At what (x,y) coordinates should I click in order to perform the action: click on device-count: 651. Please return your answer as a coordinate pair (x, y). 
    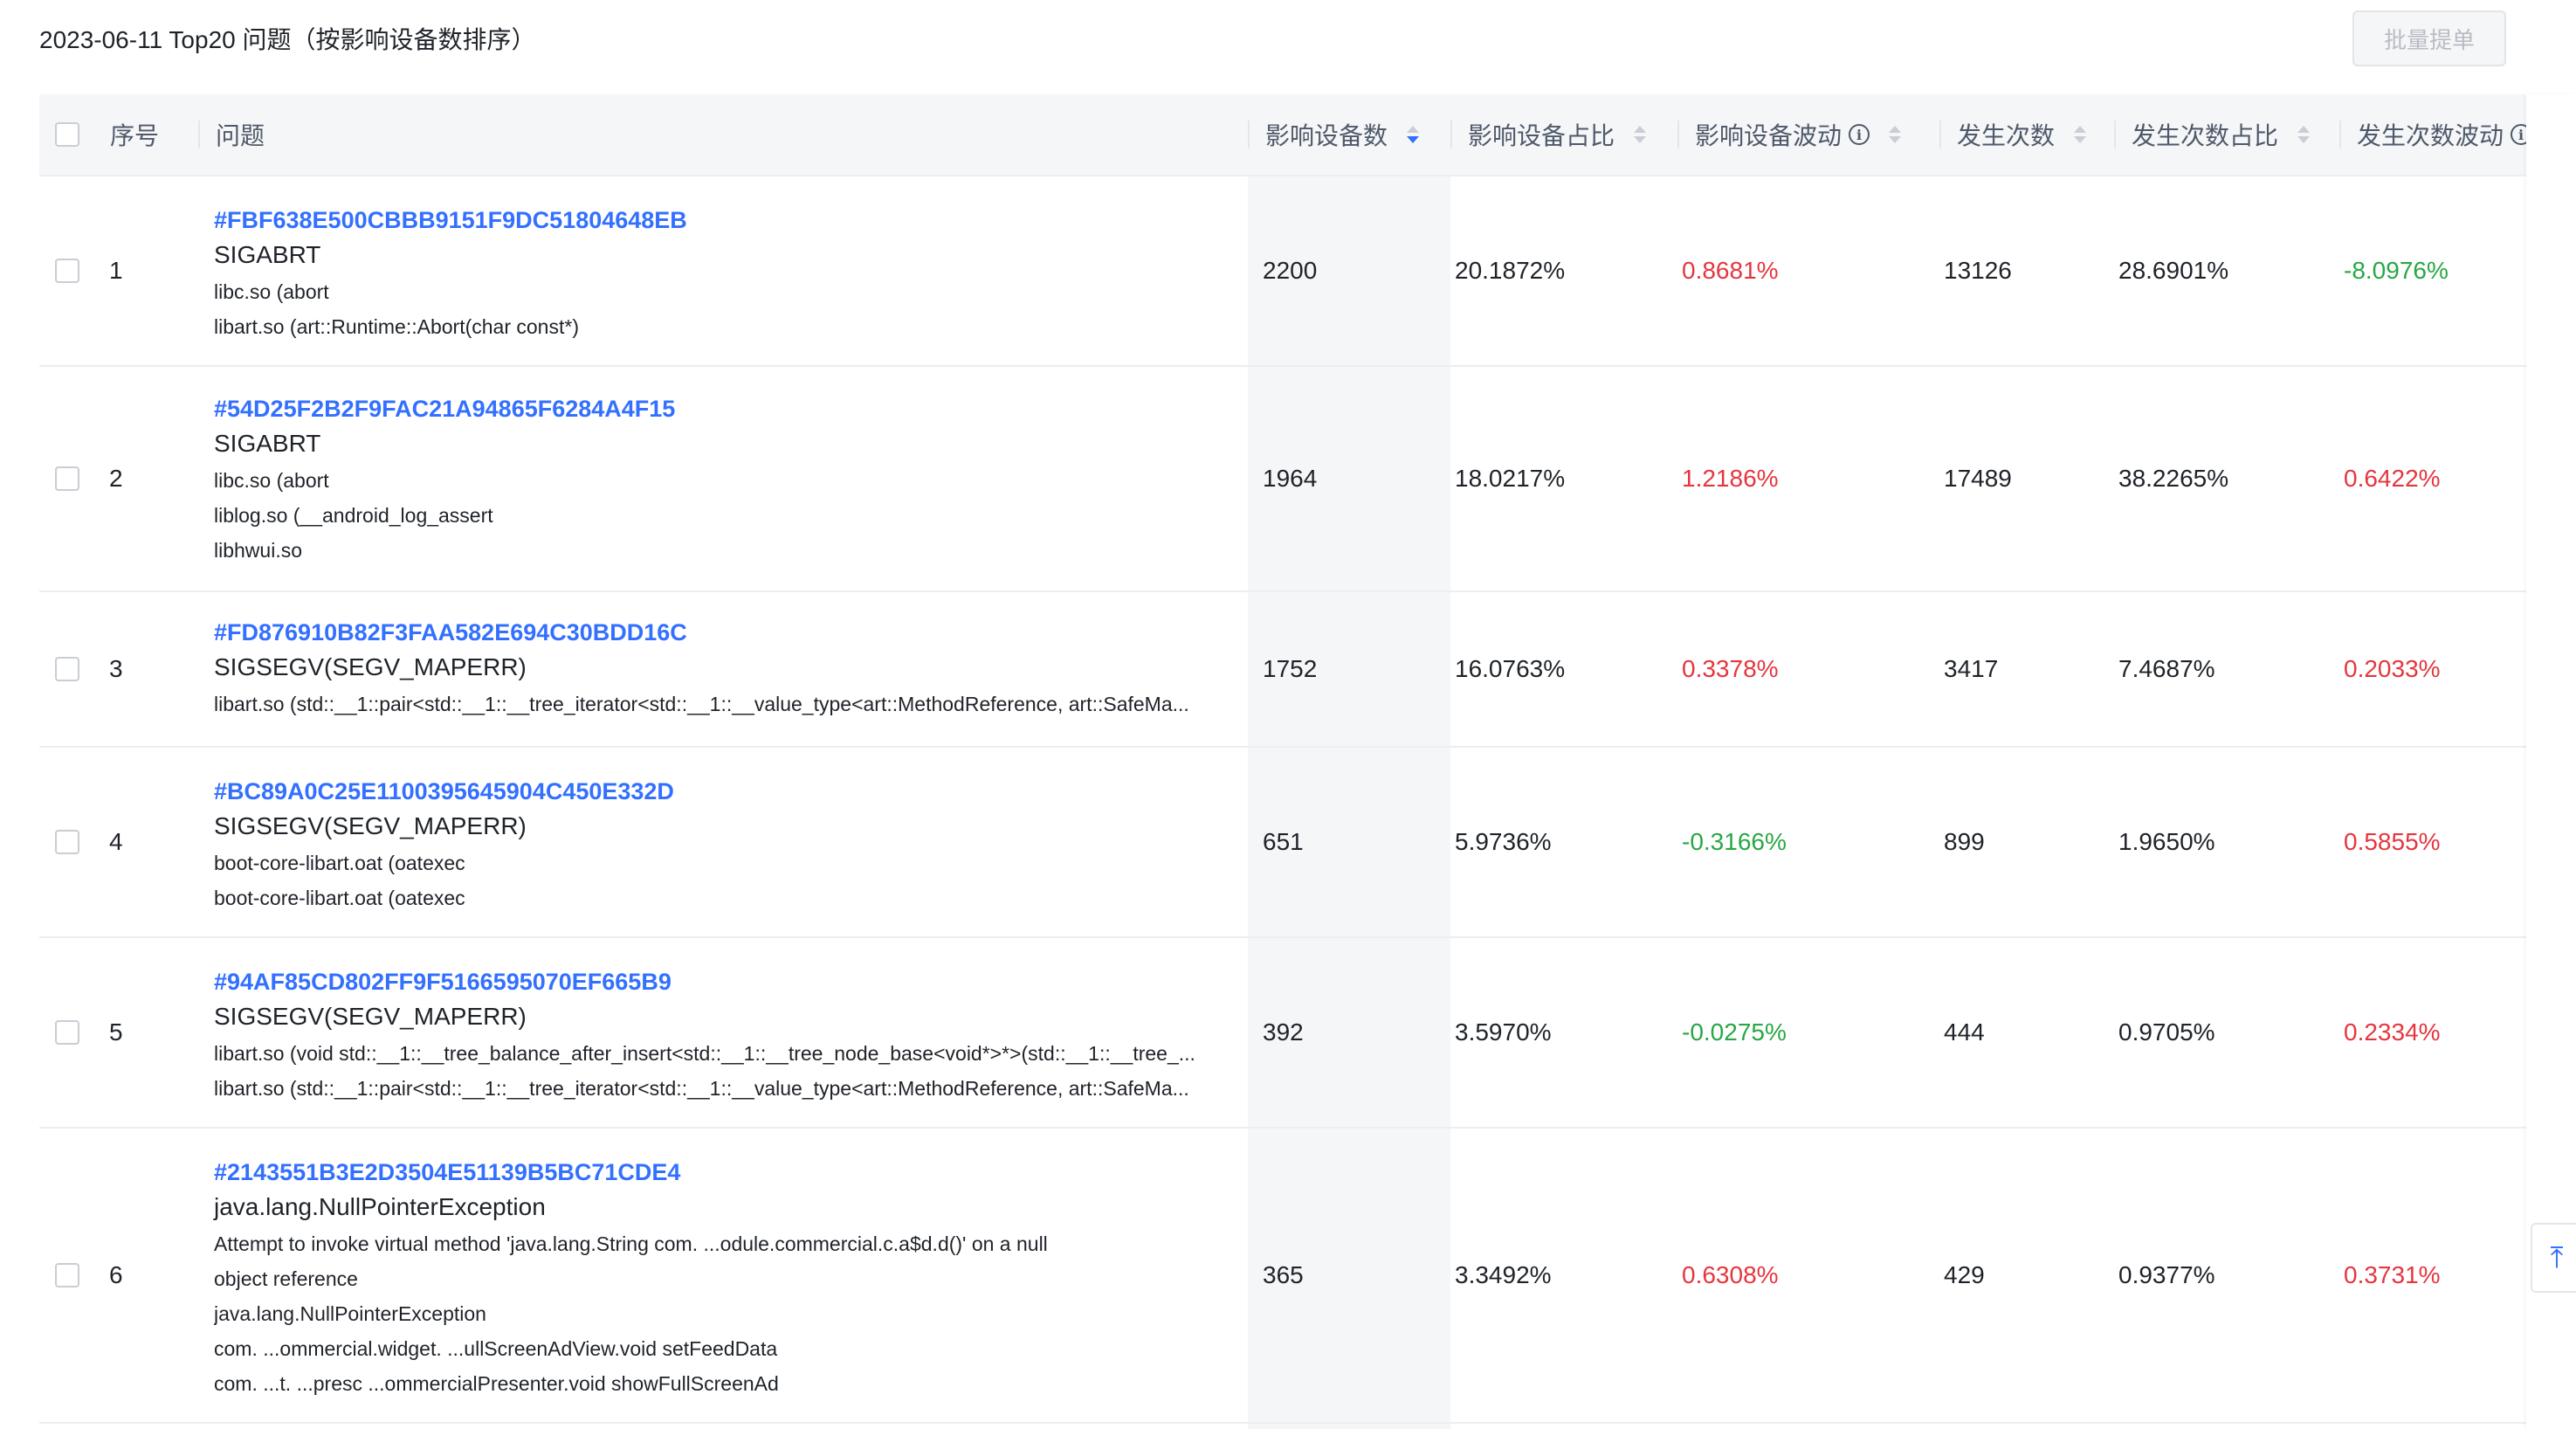
    Looking at the image, I should click on (1283, 842).